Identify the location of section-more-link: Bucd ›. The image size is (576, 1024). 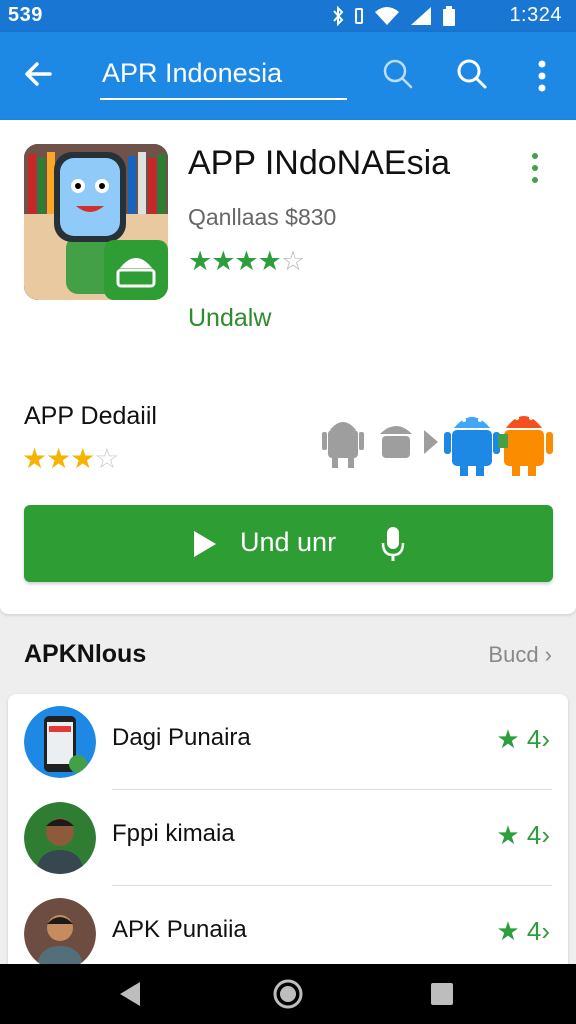
(520, 655).